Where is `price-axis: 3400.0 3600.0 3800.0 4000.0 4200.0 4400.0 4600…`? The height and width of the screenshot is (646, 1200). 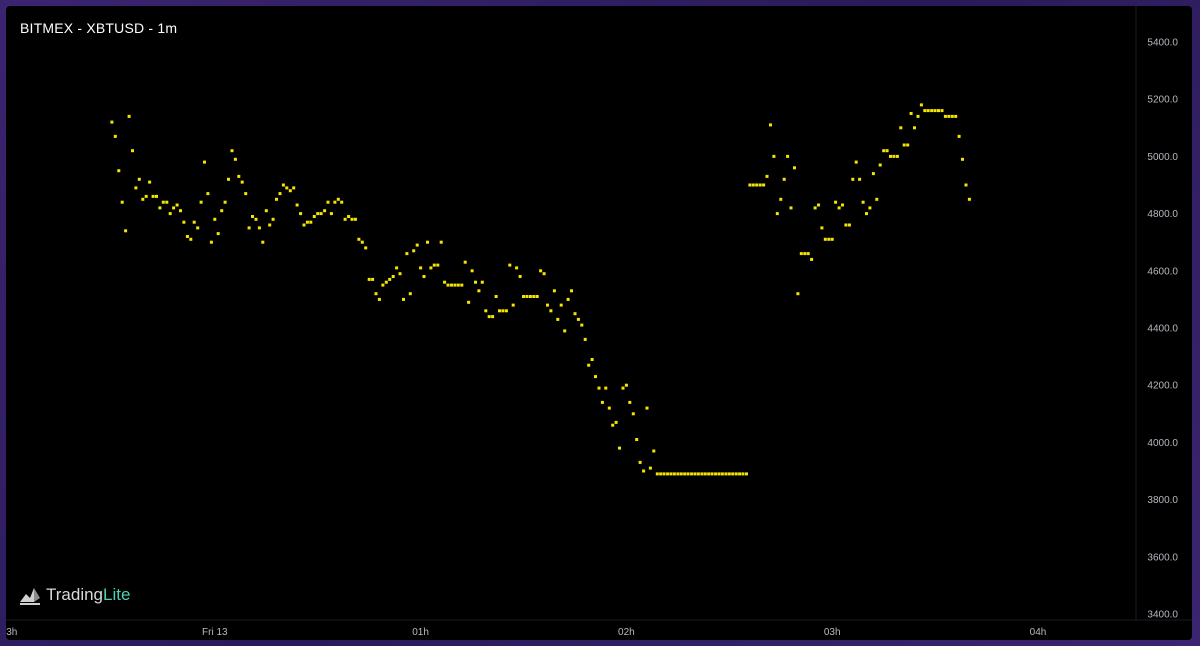 price-axis: 3400.0 3600.0 3800.0 4000.0 4200.0 4400.0 4600… is located at coordinates (1162, 329).